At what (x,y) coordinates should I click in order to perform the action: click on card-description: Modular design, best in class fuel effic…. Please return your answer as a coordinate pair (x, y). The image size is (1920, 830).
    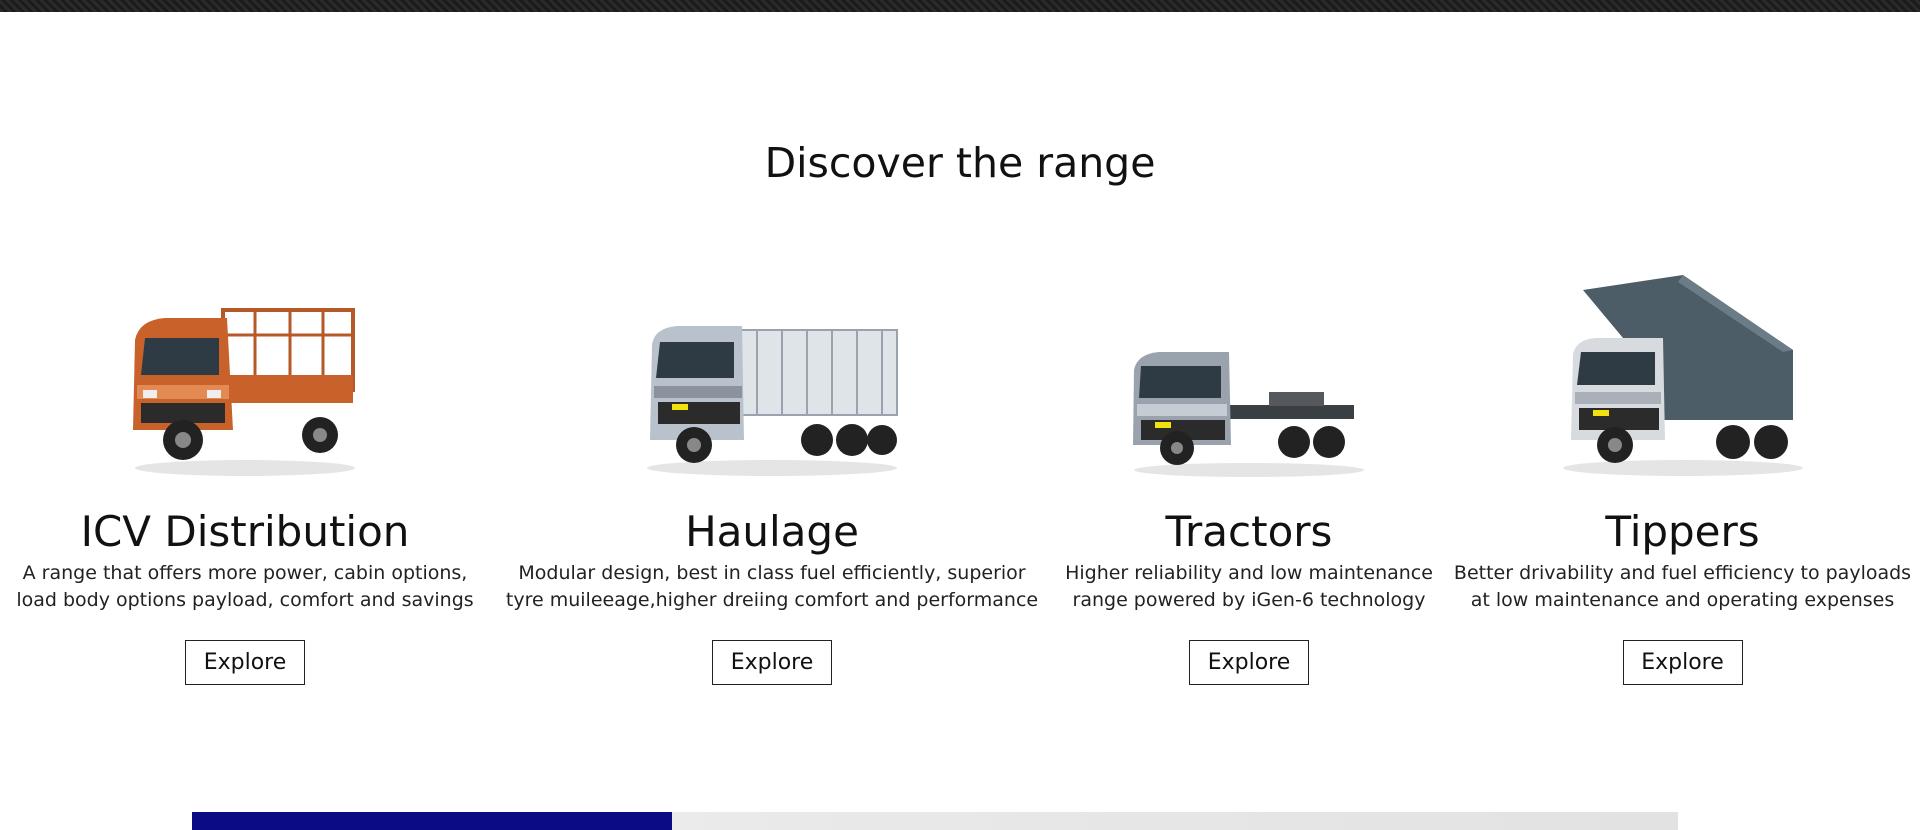
    Looking at the image, I should click on (772, 586).